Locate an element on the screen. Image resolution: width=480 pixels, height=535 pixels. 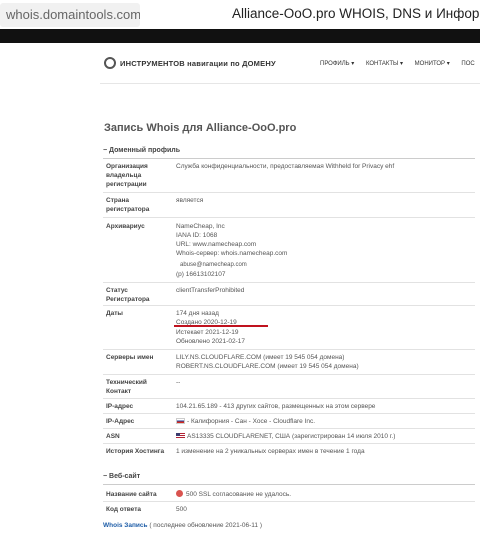
value-dates-age: 174 дня назад is located at coordinates (197, 313).